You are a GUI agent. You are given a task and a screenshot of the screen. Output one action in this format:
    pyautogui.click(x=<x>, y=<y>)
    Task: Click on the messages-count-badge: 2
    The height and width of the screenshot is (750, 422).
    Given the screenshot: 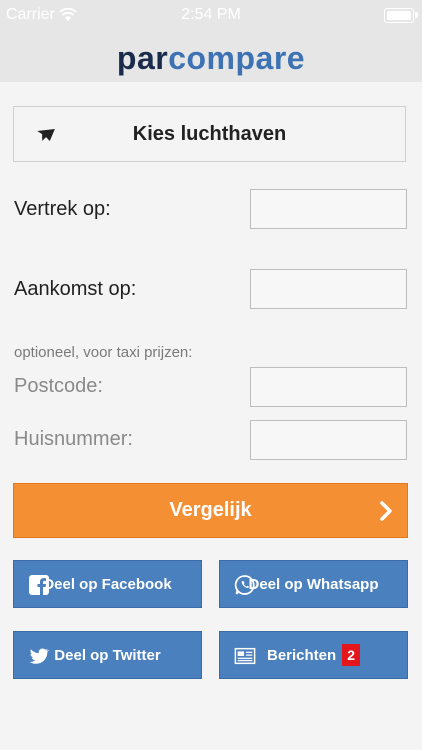 What is the action you would take?
    pyautogui.click(x=351, y=655)
    